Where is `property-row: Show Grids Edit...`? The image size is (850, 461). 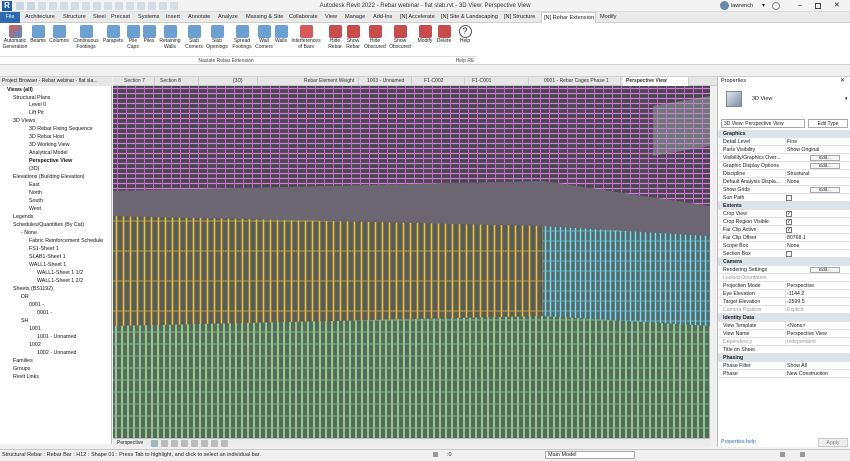 property-row: Show Grids Edit... is located at coordinates (784, 190).